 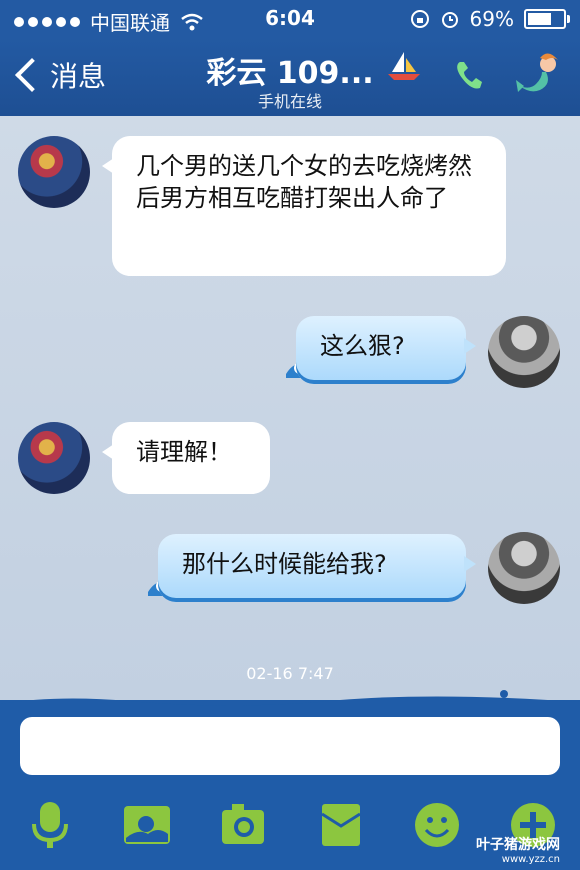 I want to click on emoji-icon, so click(x=437, y=825).